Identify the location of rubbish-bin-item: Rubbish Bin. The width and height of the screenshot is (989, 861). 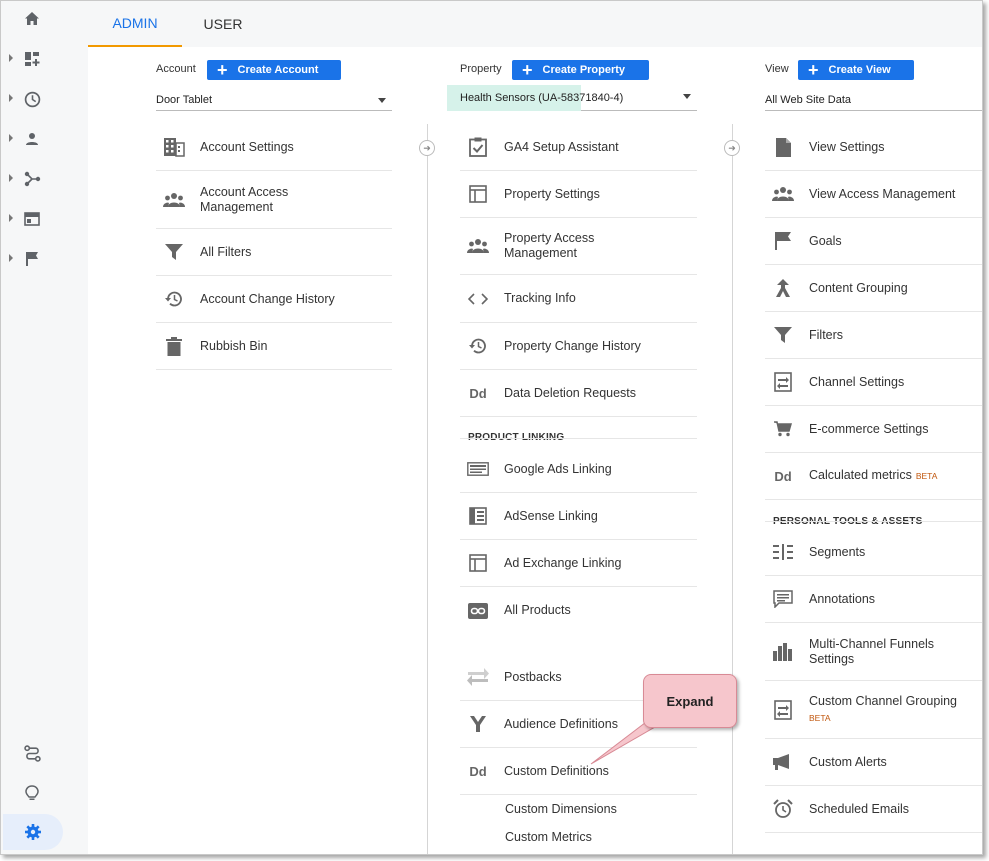
(274, 346).